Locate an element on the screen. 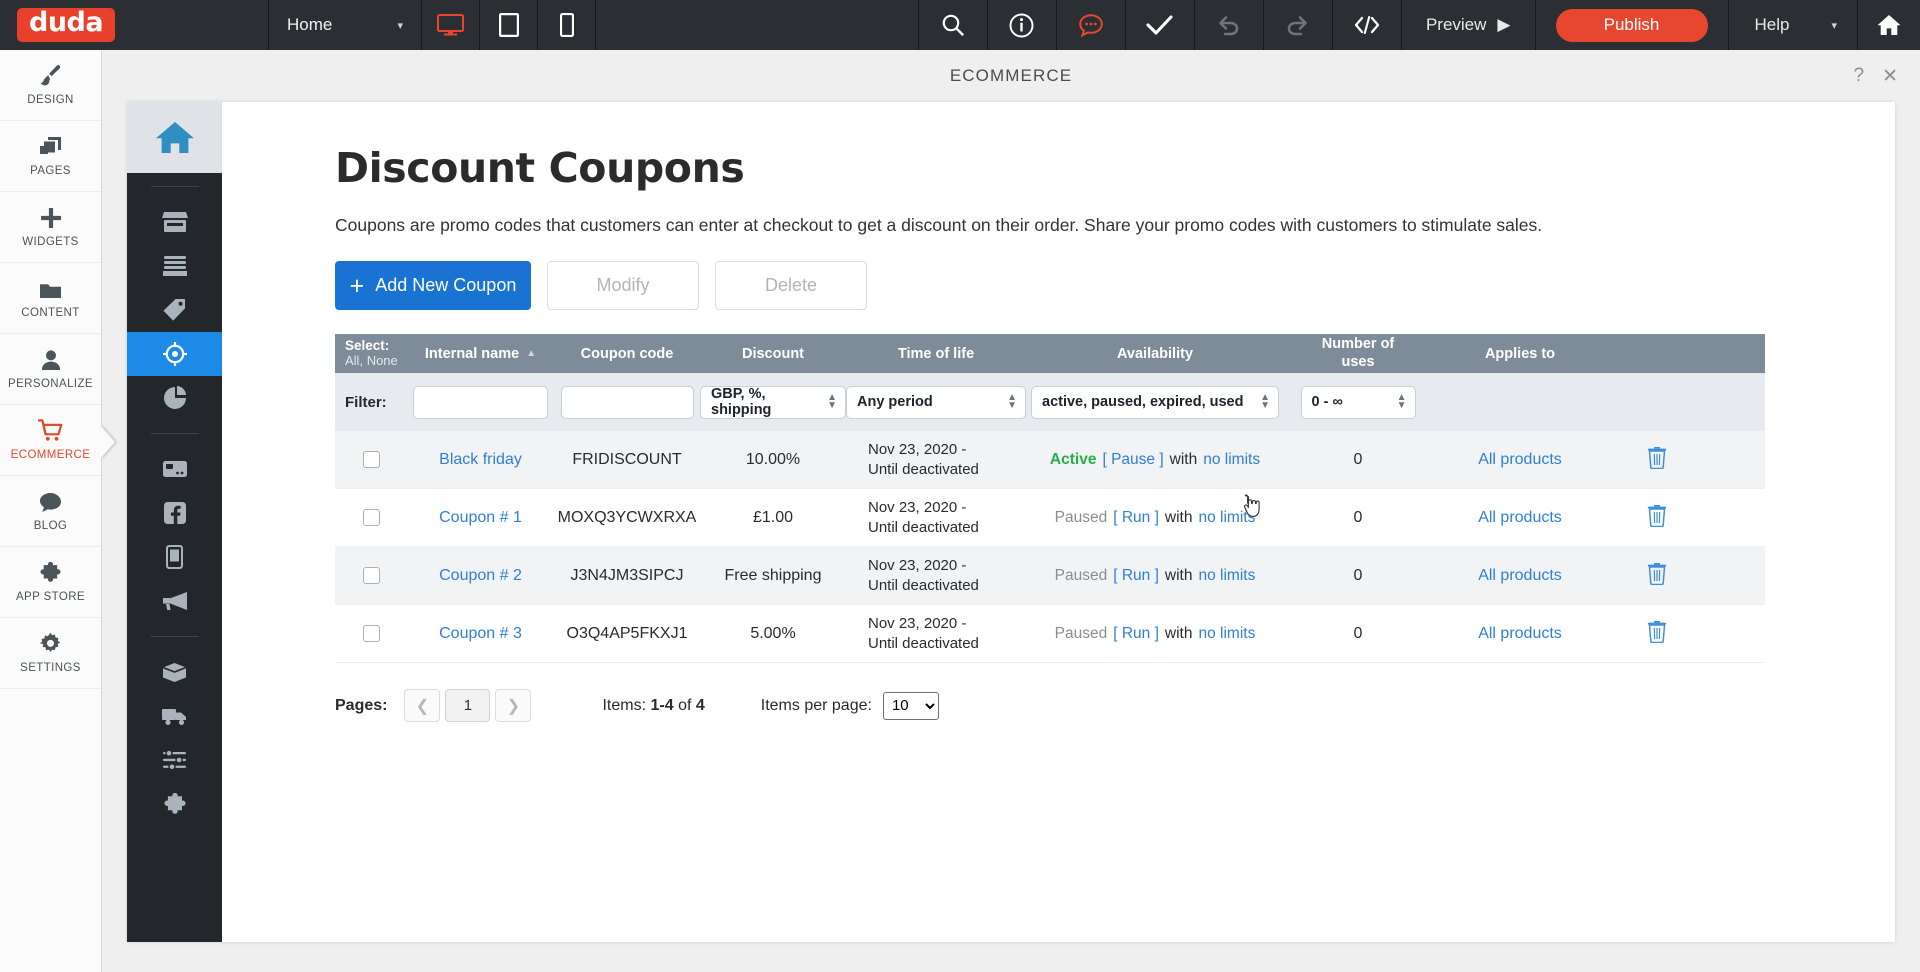 This screenshot has width=1920, height=972. filter-availability-select: active, paused, expired, used ▲ ▼ is located at coordinates (1155, 402).